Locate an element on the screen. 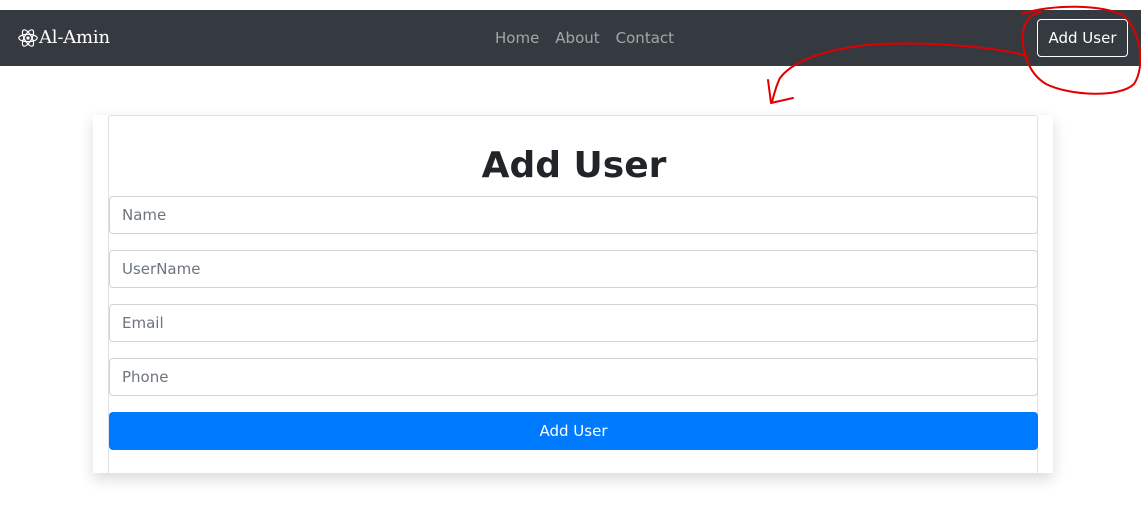 The height and width of the screenshot is (505, 1141). nav-link-contact: Contact is located at coordinates (645, 38).